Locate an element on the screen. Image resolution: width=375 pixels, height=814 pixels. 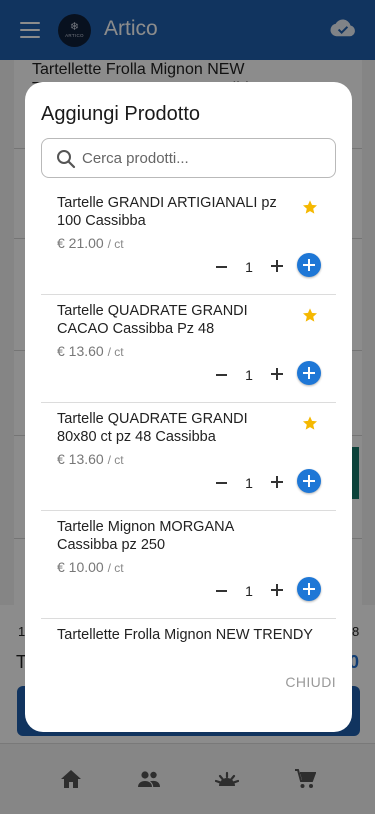
product-item: Tartellette Frolla Mignon NEW TRENDY is located at coordinates (188, 630).